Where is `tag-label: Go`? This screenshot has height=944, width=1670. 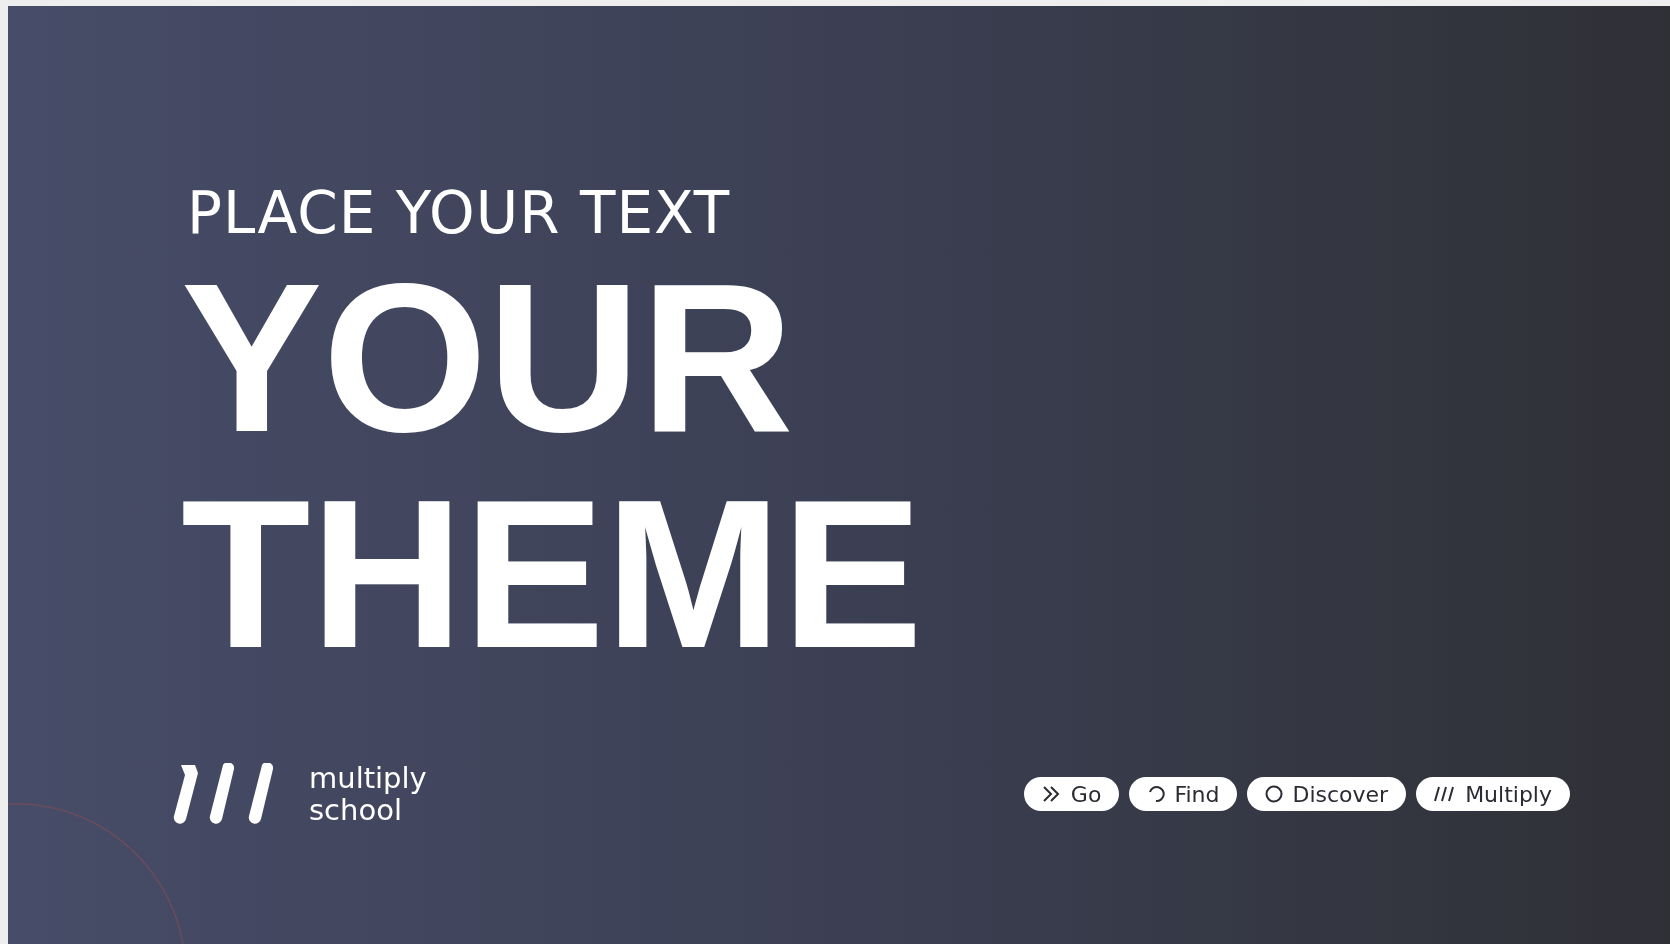
tag-label: Go is located at coordinates (1086, 794).